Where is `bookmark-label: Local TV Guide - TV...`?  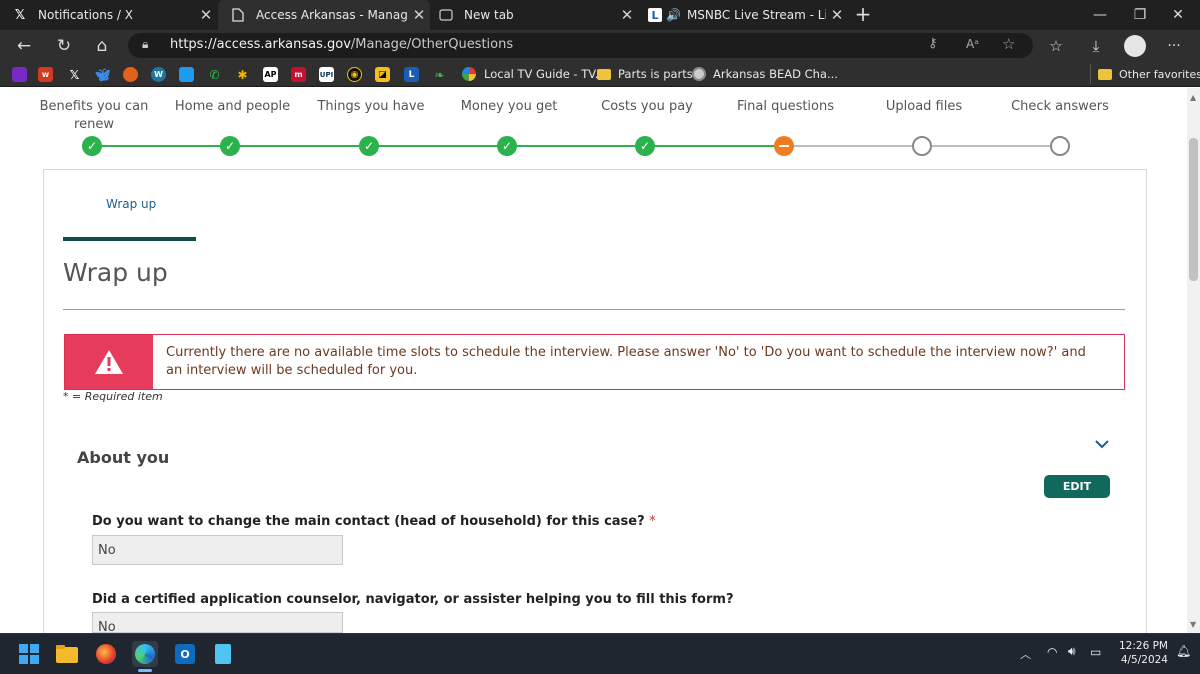
bookmark-label: Local TV Guide - TV... is located at coordinates (545, 74).